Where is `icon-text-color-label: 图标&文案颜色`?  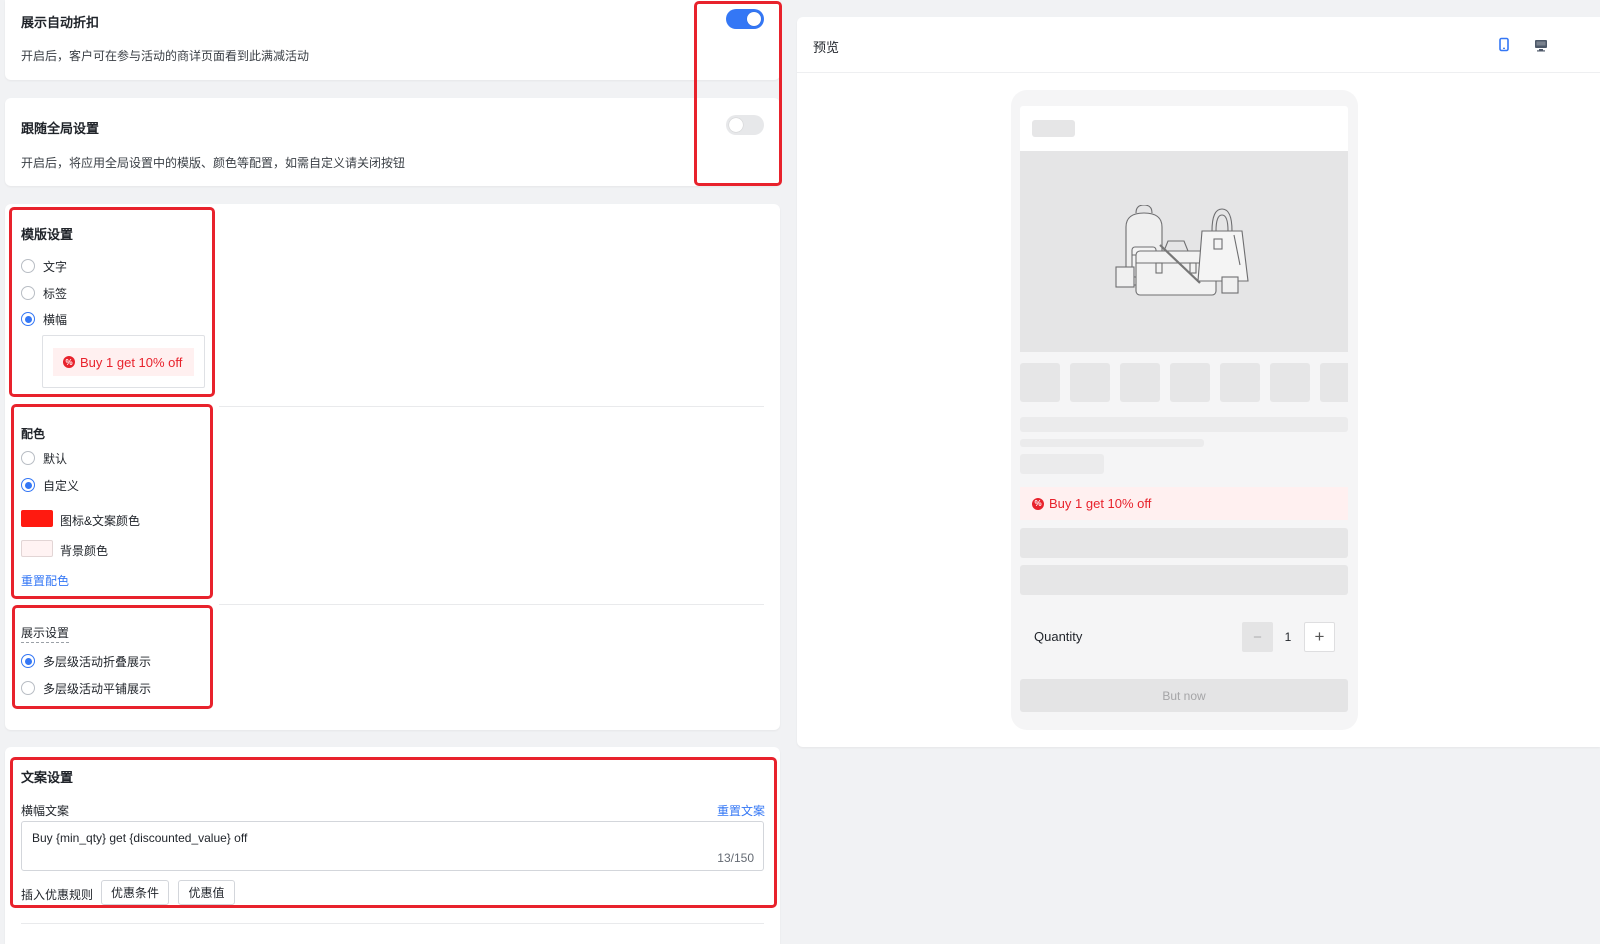 icon-text-color-label: 图标&文案颜色 is located at coordinates (100, 521).